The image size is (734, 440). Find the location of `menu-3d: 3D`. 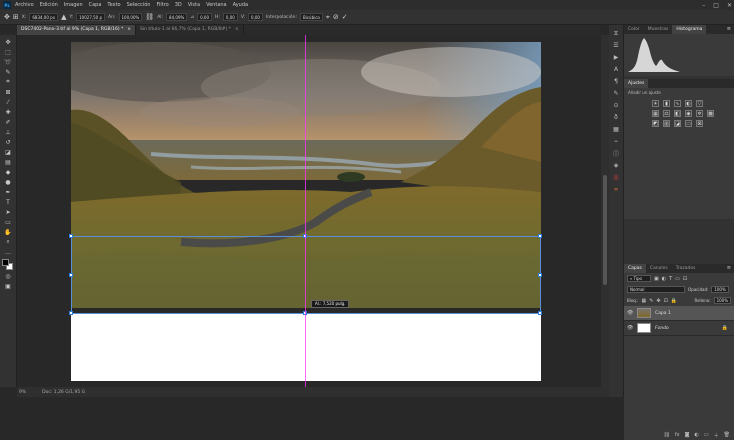

menu-3d: 3D is located at coordinates (178, 5).